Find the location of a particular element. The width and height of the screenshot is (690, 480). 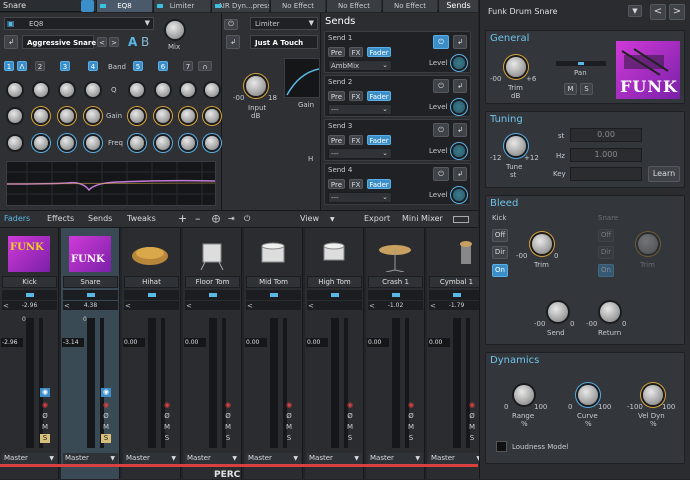

st-input: 0.00 is located at coordinates (606, 135).